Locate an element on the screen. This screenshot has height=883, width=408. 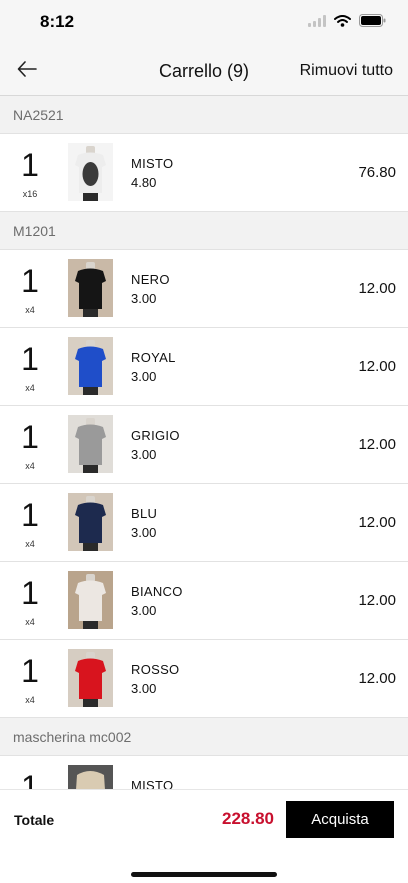
cart-item: 1 x4 NERO 3.00 12.00 is located at coordinates (204, 289).